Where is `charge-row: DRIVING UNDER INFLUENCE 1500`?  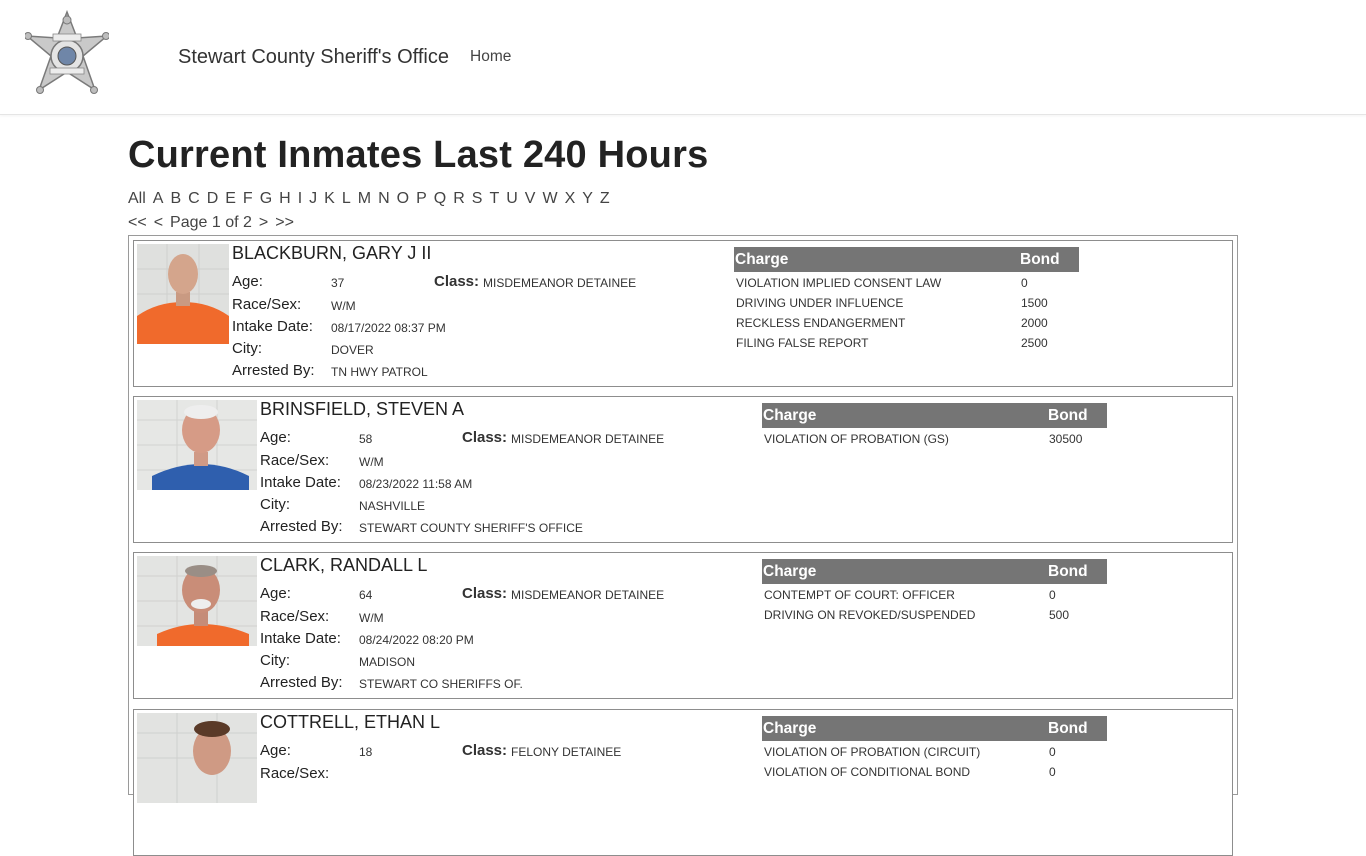
charge-row: DRIVING UNDER INFLUENCE 1500 is located at coordinates (906, 302).